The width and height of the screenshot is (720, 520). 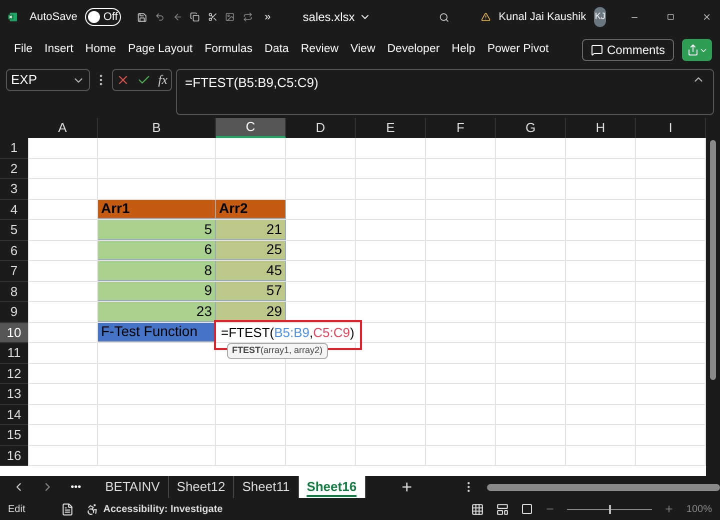 What do you see at coordinates (531, 128) in the screenshot?
I see `column-header: G` at bounding box center [531, 128].